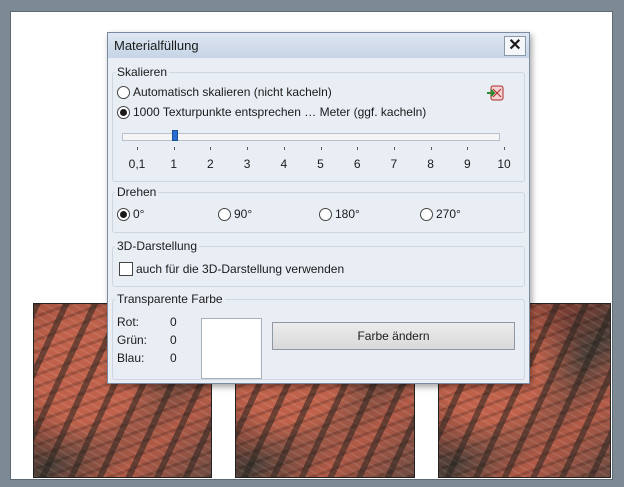  What do you see at coordinates (504, 164) in the screenshot?
I see `slider-tick-label: 10` at bounding box center [504, 164].